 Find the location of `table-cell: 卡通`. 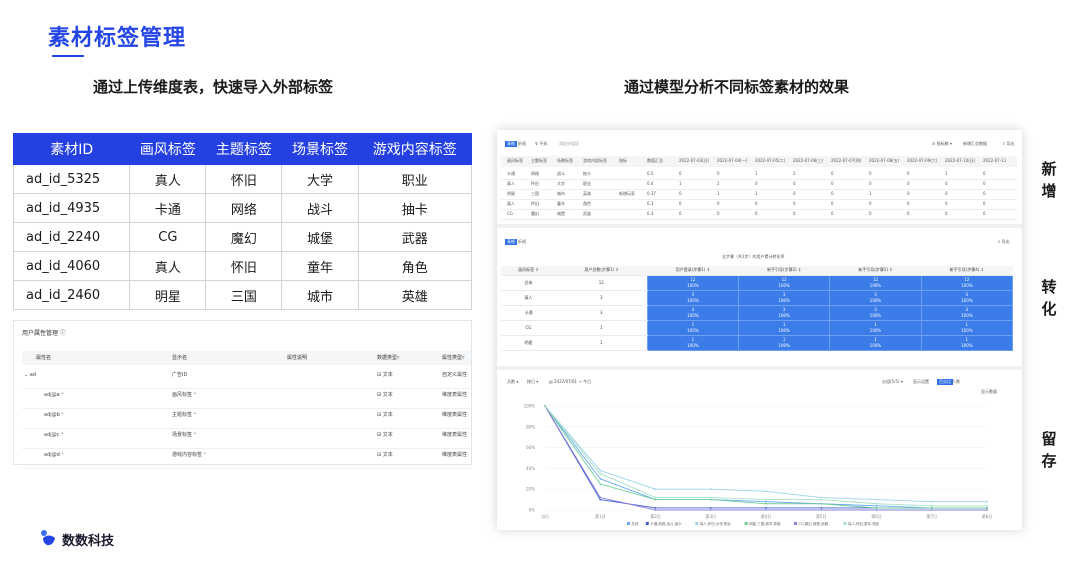

table-cell: 卡通 is located at coordinates (168, 208).